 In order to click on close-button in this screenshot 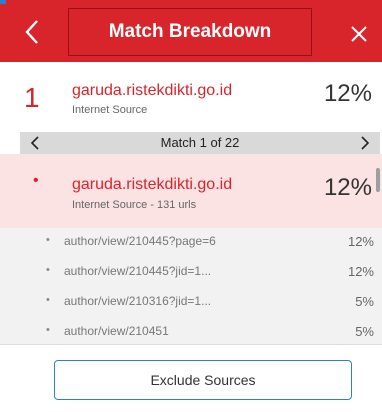, I will do `click(359, 34)`.